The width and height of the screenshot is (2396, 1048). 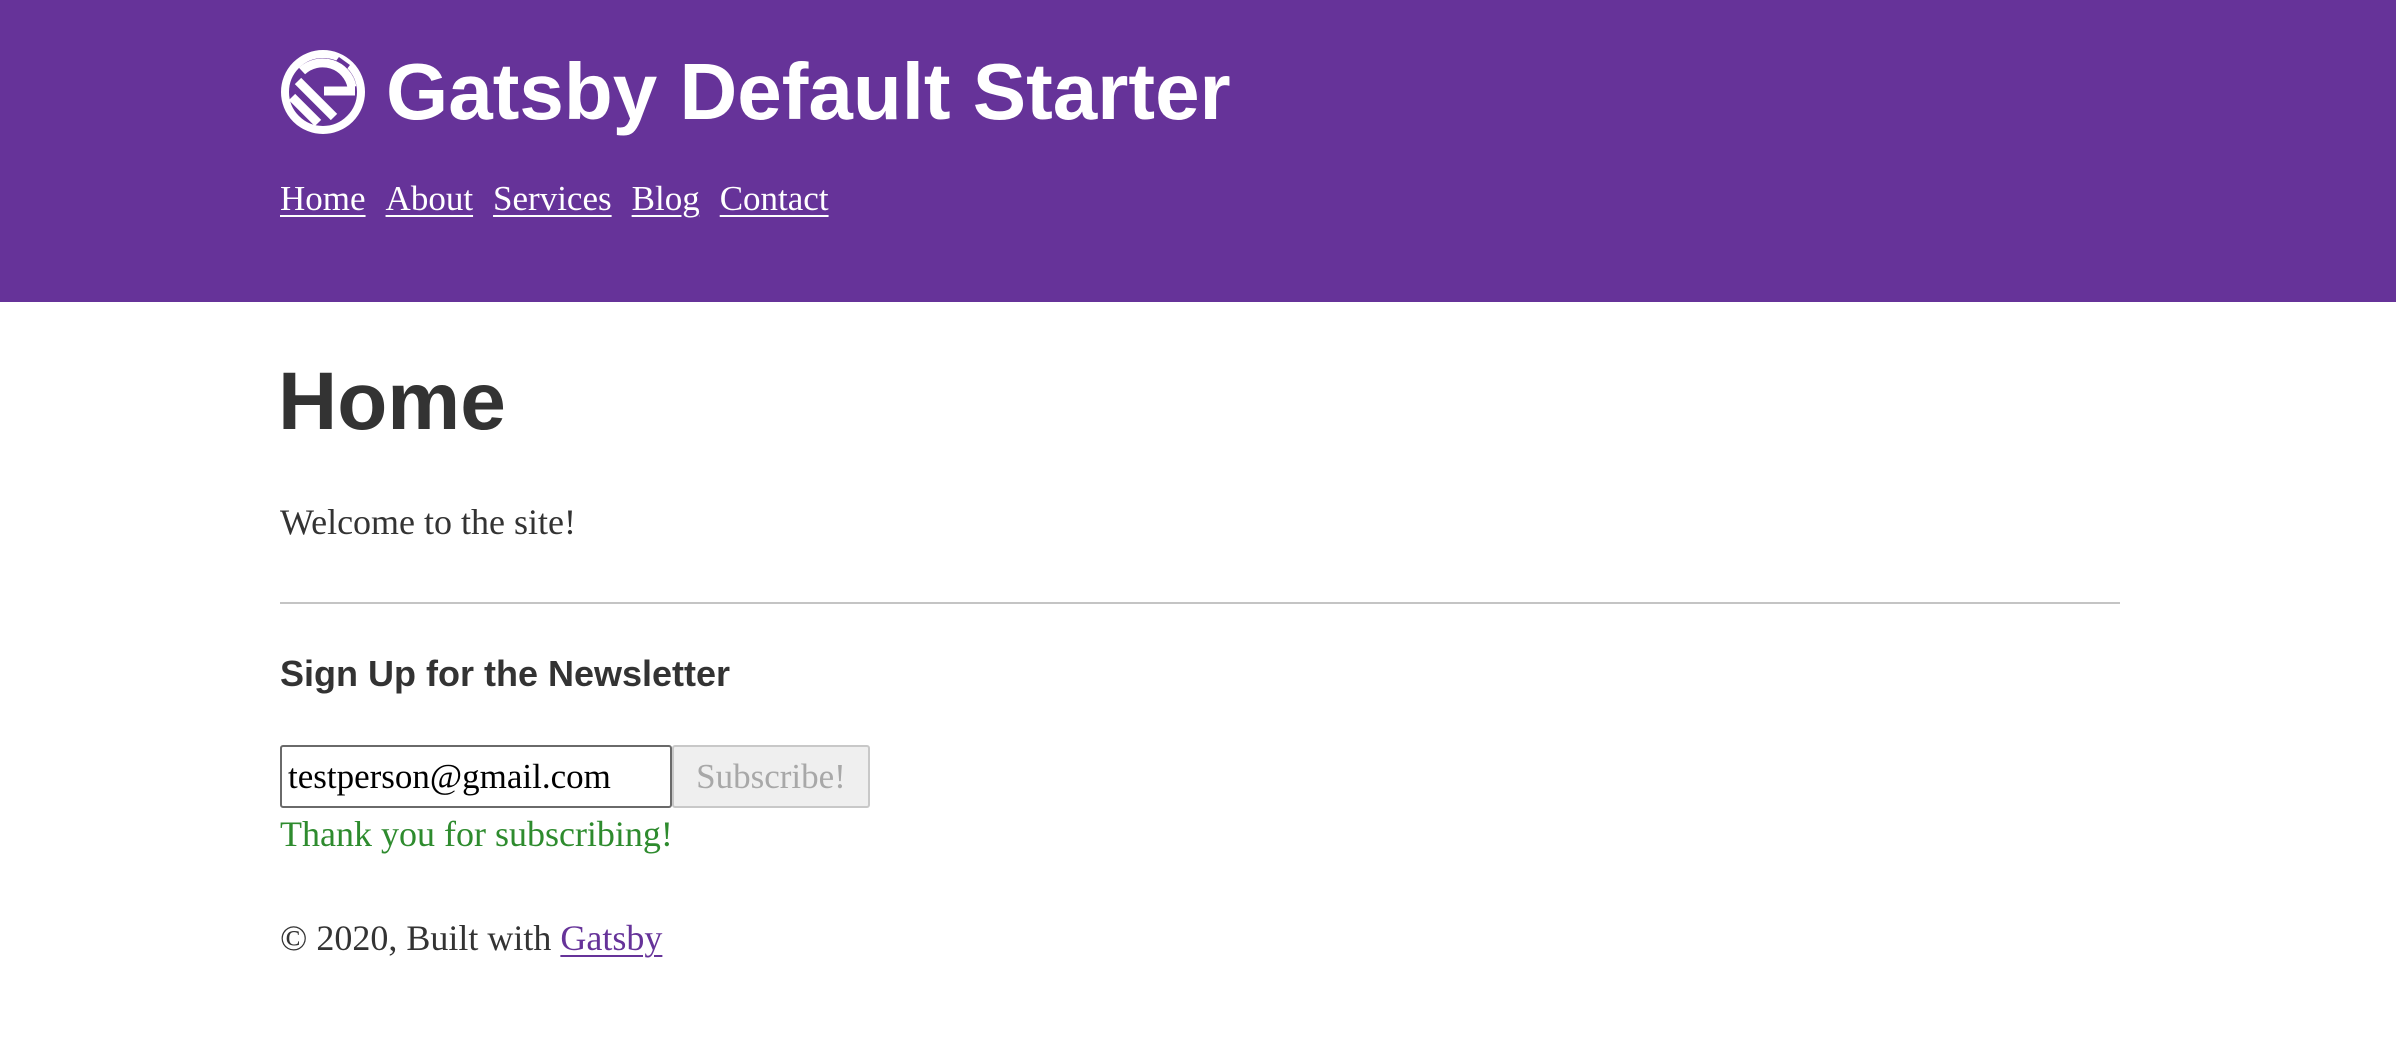 What do you see at coordinates (476, 776) in the screenshot?
I see `email-input` at bounding box center [476, 776].